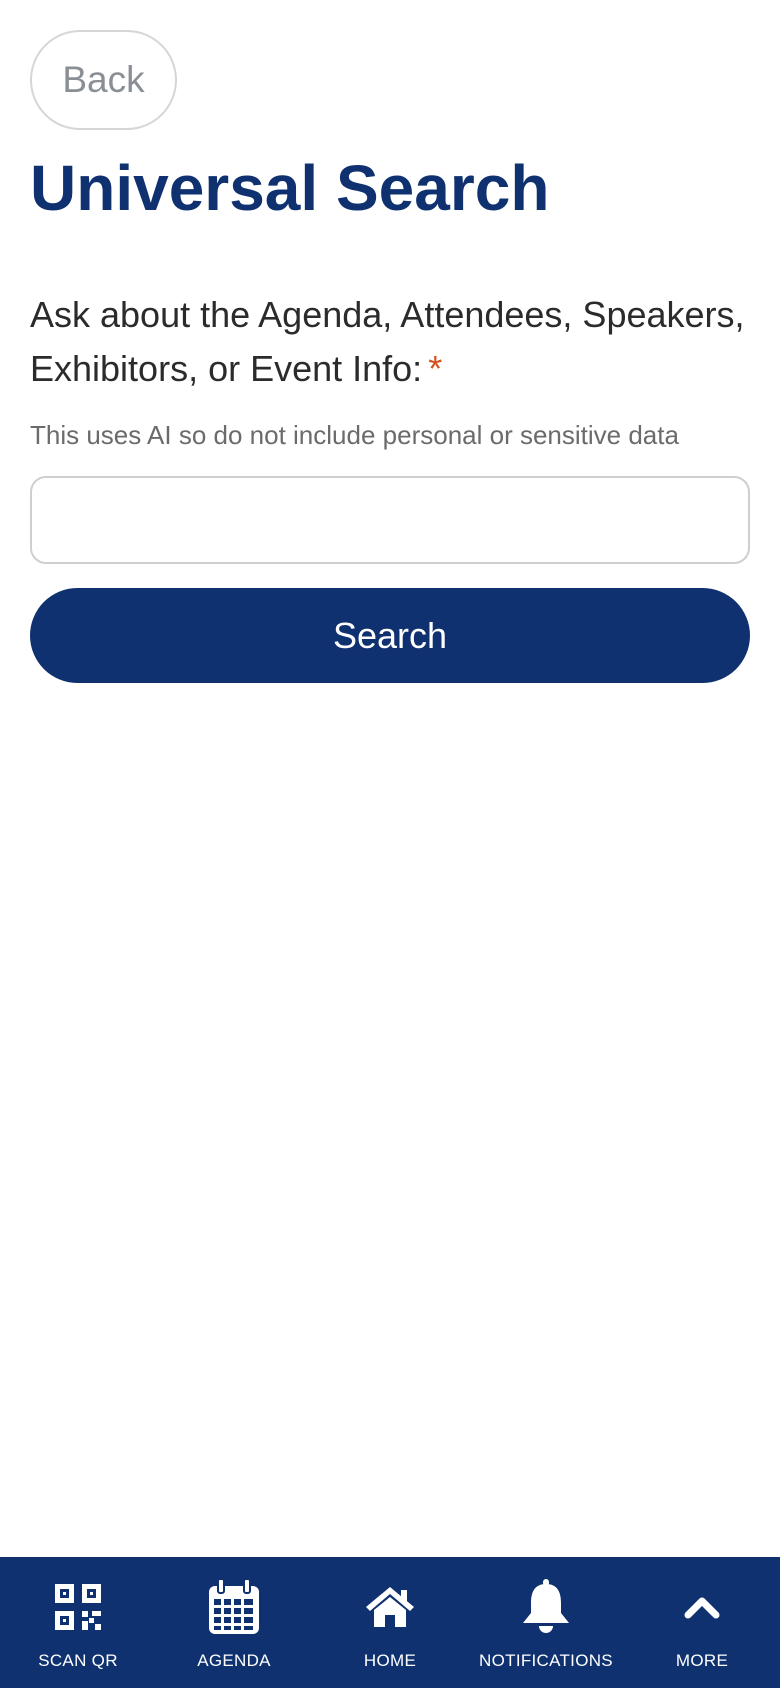 This screenshot has width=780, height=1688. I want to click on tab-label: SCAN QR, so click(78, 1660).